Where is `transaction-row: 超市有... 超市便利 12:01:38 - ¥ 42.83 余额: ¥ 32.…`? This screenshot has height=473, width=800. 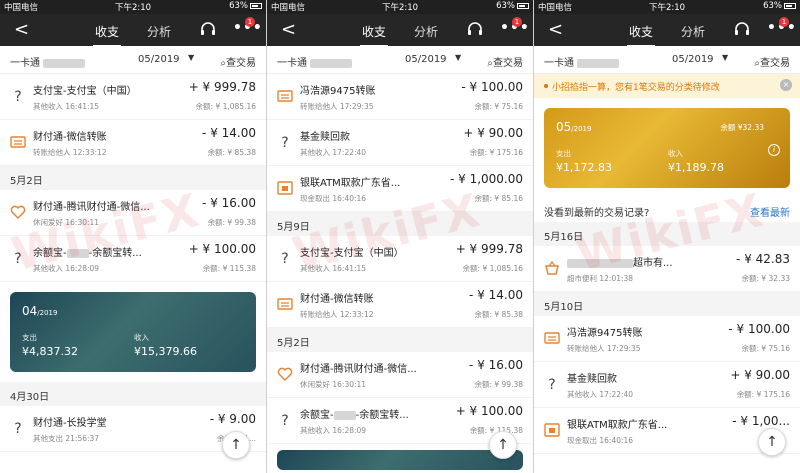 transaction-row: 超市有... 超市便利 12:01:38 - ¥ 42.83 余额: ¥ 32.… is located at coordinates (667, 269).